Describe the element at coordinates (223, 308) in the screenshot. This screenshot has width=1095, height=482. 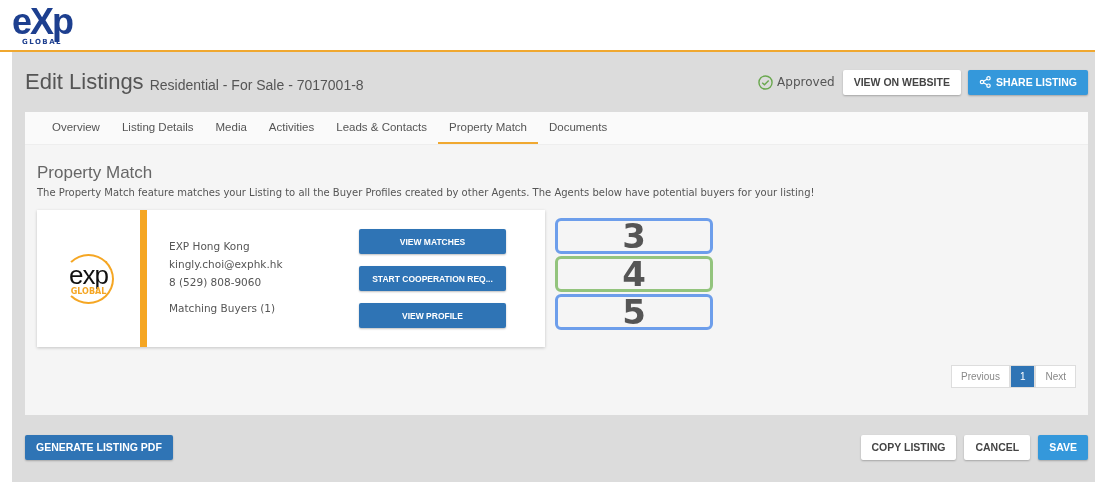
I see `matching-buyers: Matching Buyers (1)` at that location.